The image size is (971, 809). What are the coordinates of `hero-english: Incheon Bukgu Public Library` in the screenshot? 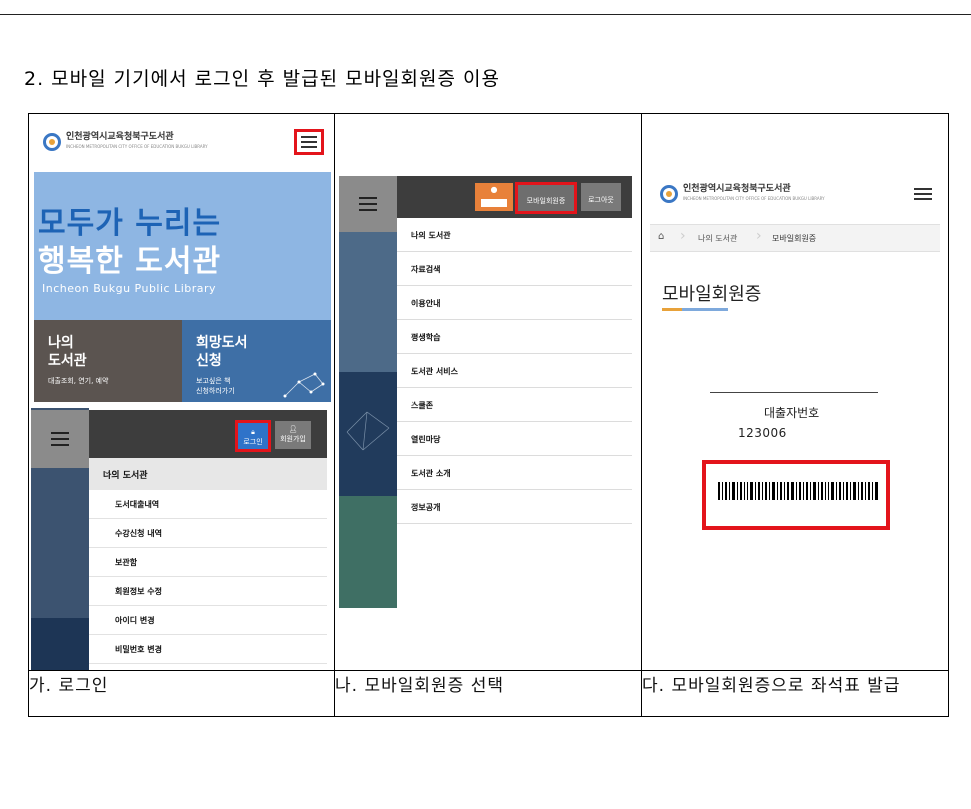 It's located at (129, 288).